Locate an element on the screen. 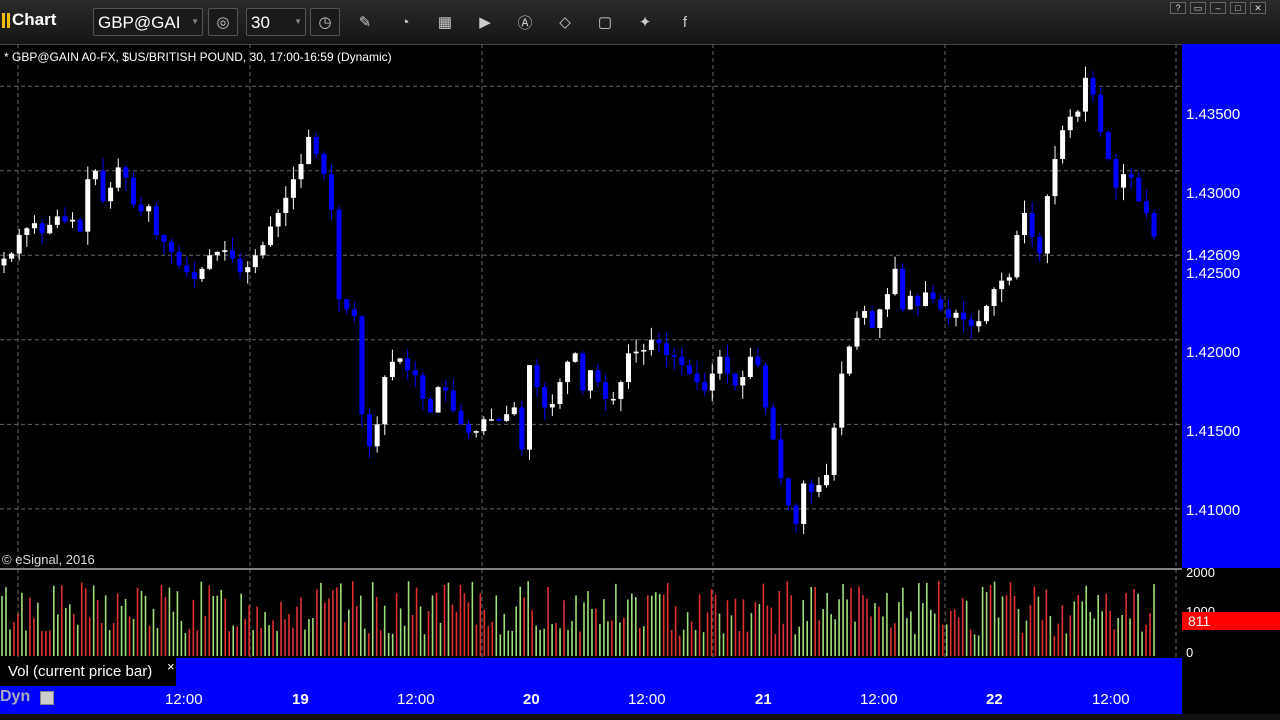  volume-current-badge: 811 is located at coordinates (1231, 621).